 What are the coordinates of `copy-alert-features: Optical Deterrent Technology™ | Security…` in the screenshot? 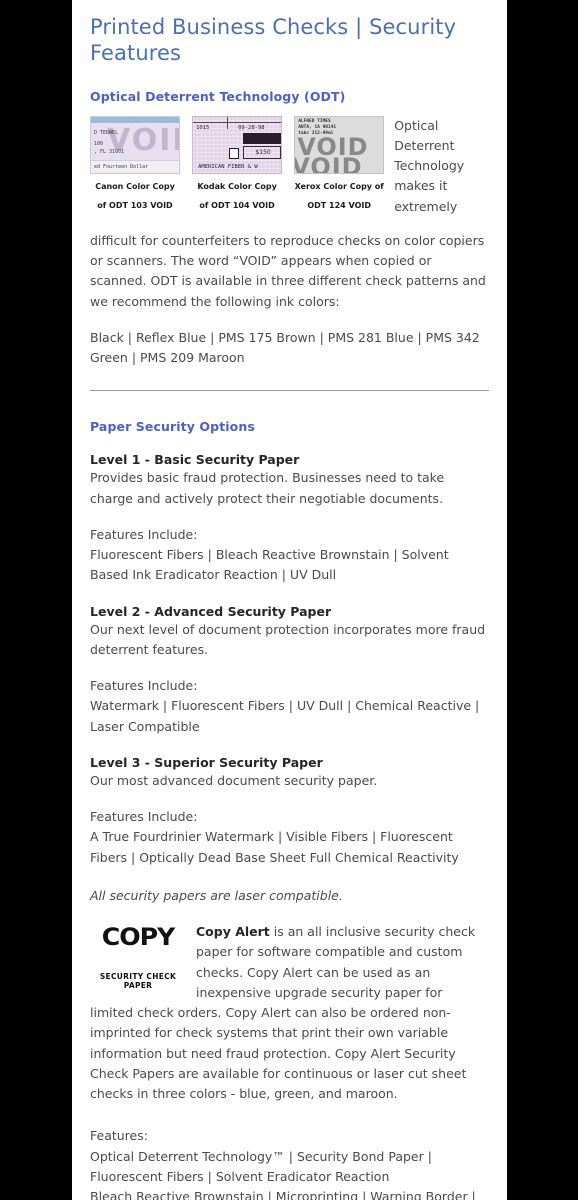 It's located at (289, 1173).